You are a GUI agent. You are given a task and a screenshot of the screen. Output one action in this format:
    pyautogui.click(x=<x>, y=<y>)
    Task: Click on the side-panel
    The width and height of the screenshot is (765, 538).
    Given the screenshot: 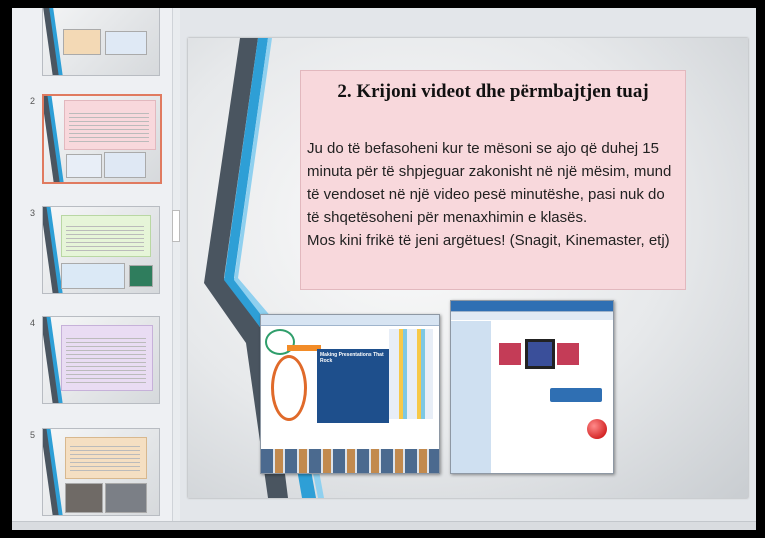 What is the action you would take?
    pyautogui.click(x=471, y=397)
    